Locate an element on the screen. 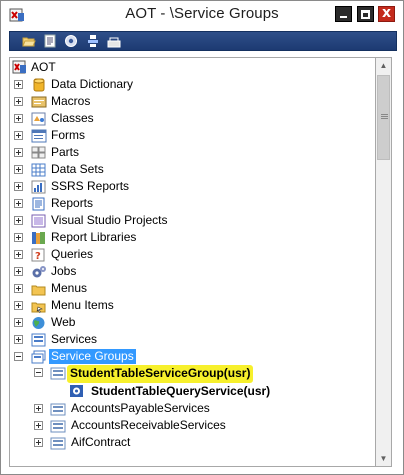 Image resolution: width=404 pixels, height=475 pixels. expander-report-libraries is located at coordinates (18, 237).